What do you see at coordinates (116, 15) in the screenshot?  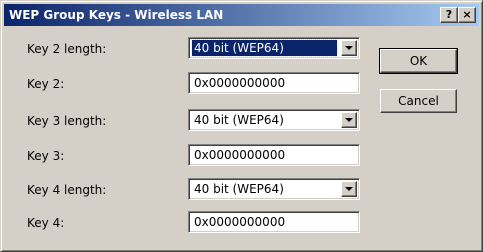 I see `window-title: WEP Group Keys - Wireless LAN` at bounding box center [116, 15].